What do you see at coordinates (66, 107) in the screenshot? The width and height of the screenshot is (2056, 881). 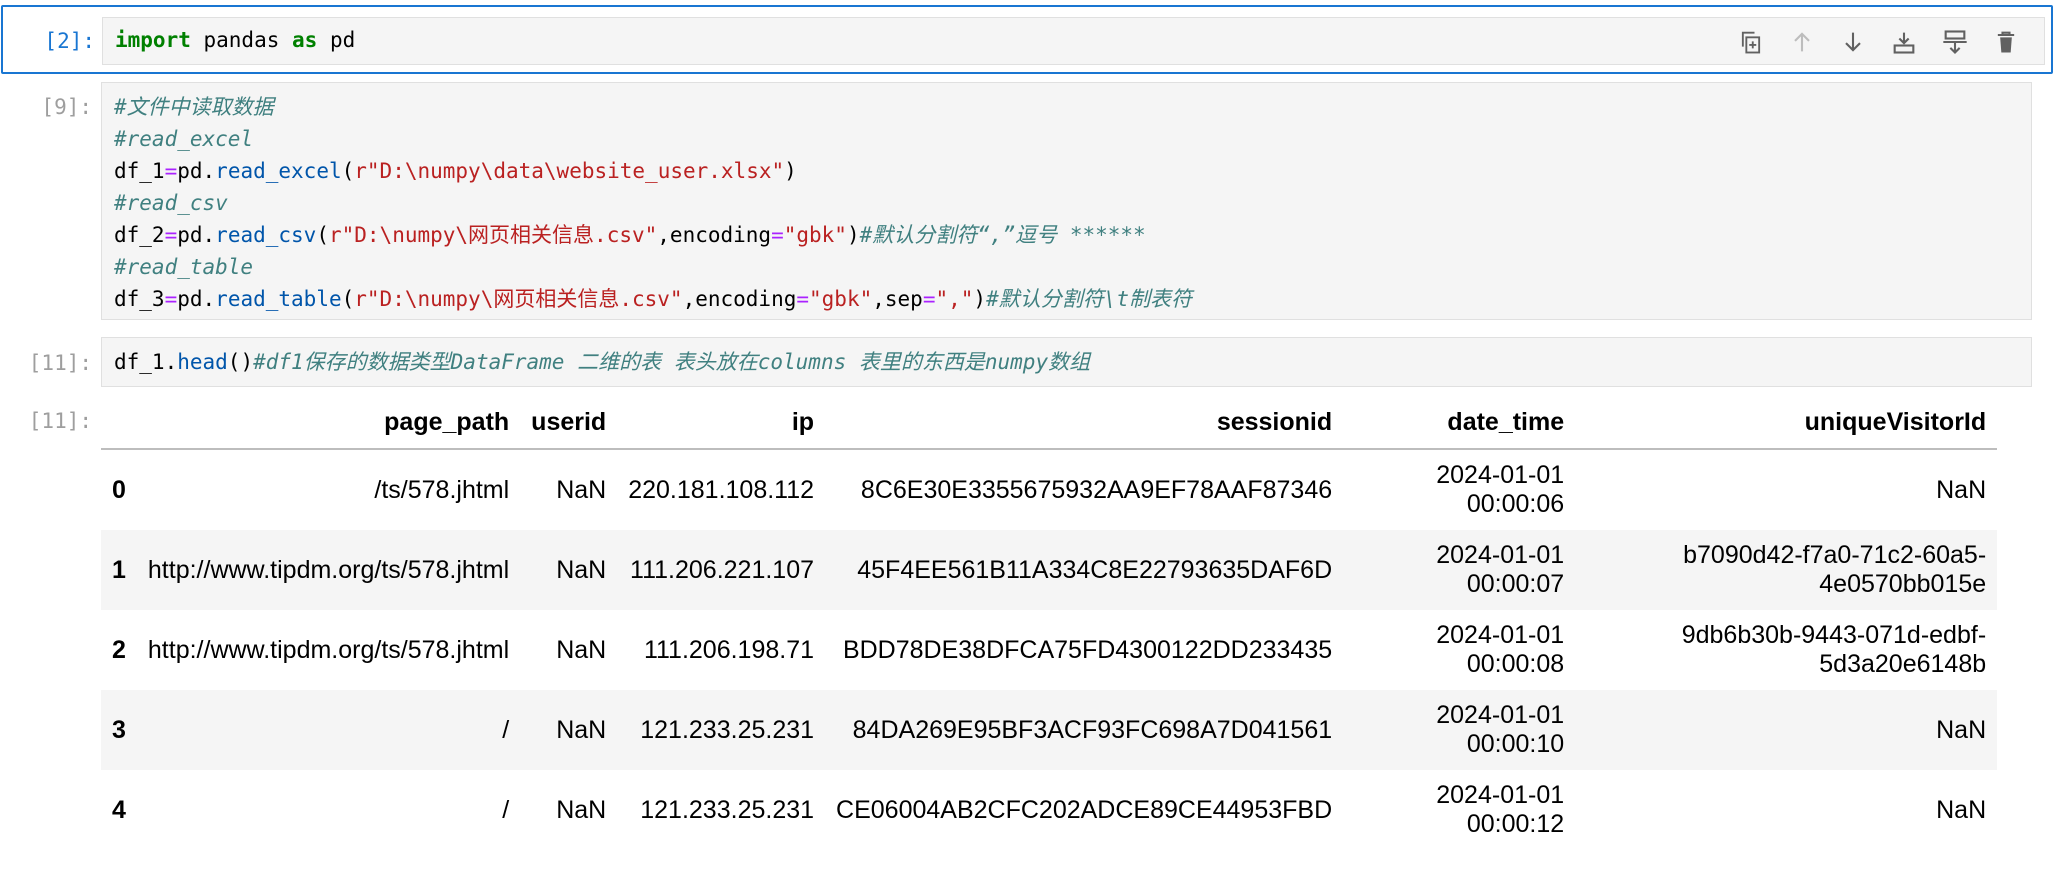 I see `input-prompt: [9]:` at bounding box center [66, 107].